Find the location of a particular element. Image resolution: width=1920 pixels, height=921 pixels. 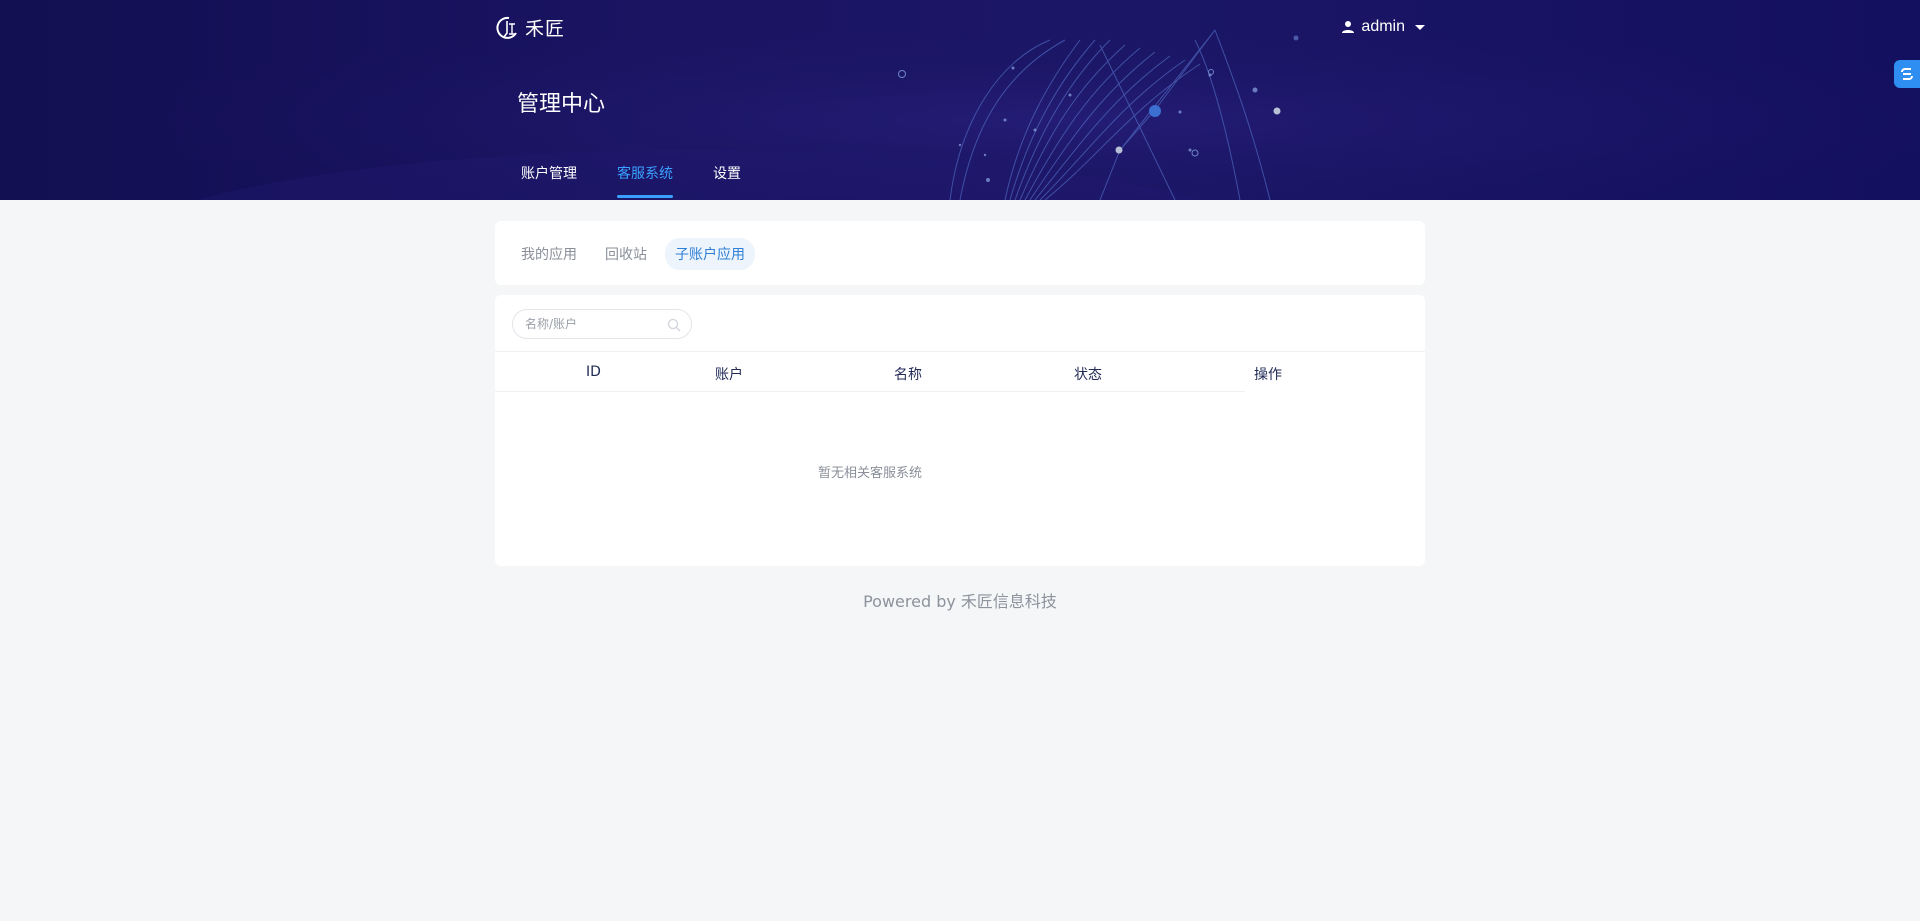

column-header-status: 状态 is located at coordinates (1088, 374).